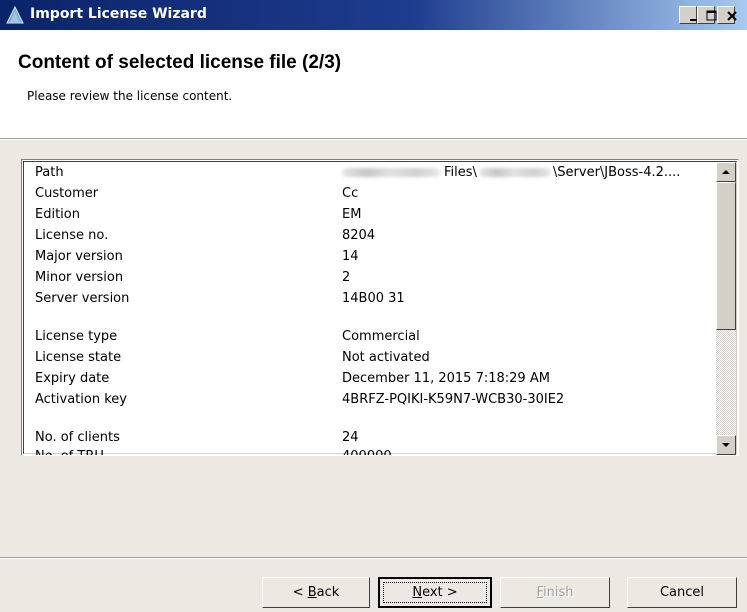  I want to click on minimize-button, so click(688, 15).